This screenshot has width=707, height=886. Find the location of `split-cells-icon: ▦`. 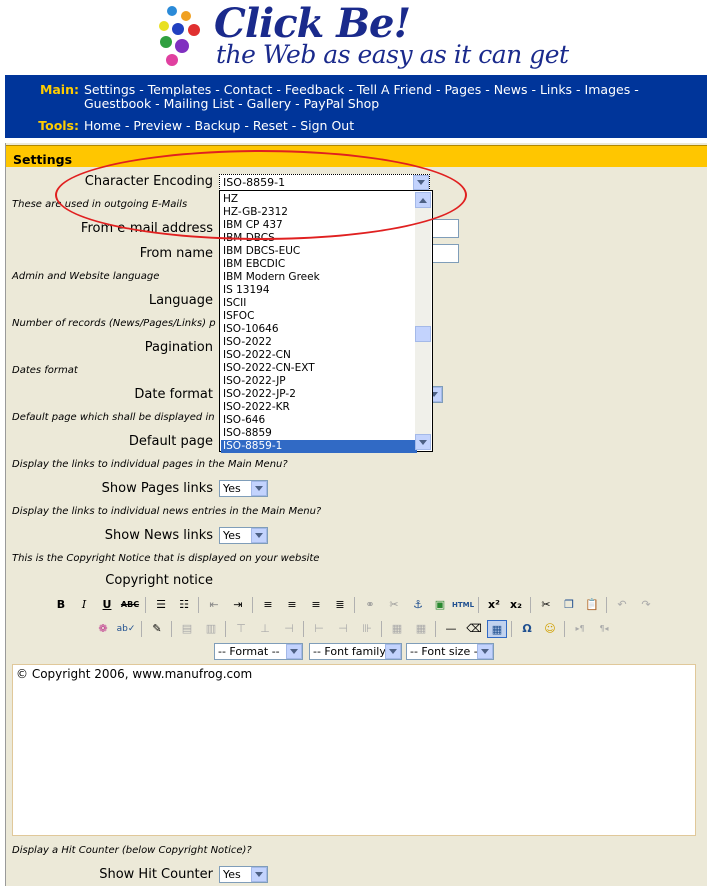

split-cells-icon: ▦ is located at coordinates (397, 629).